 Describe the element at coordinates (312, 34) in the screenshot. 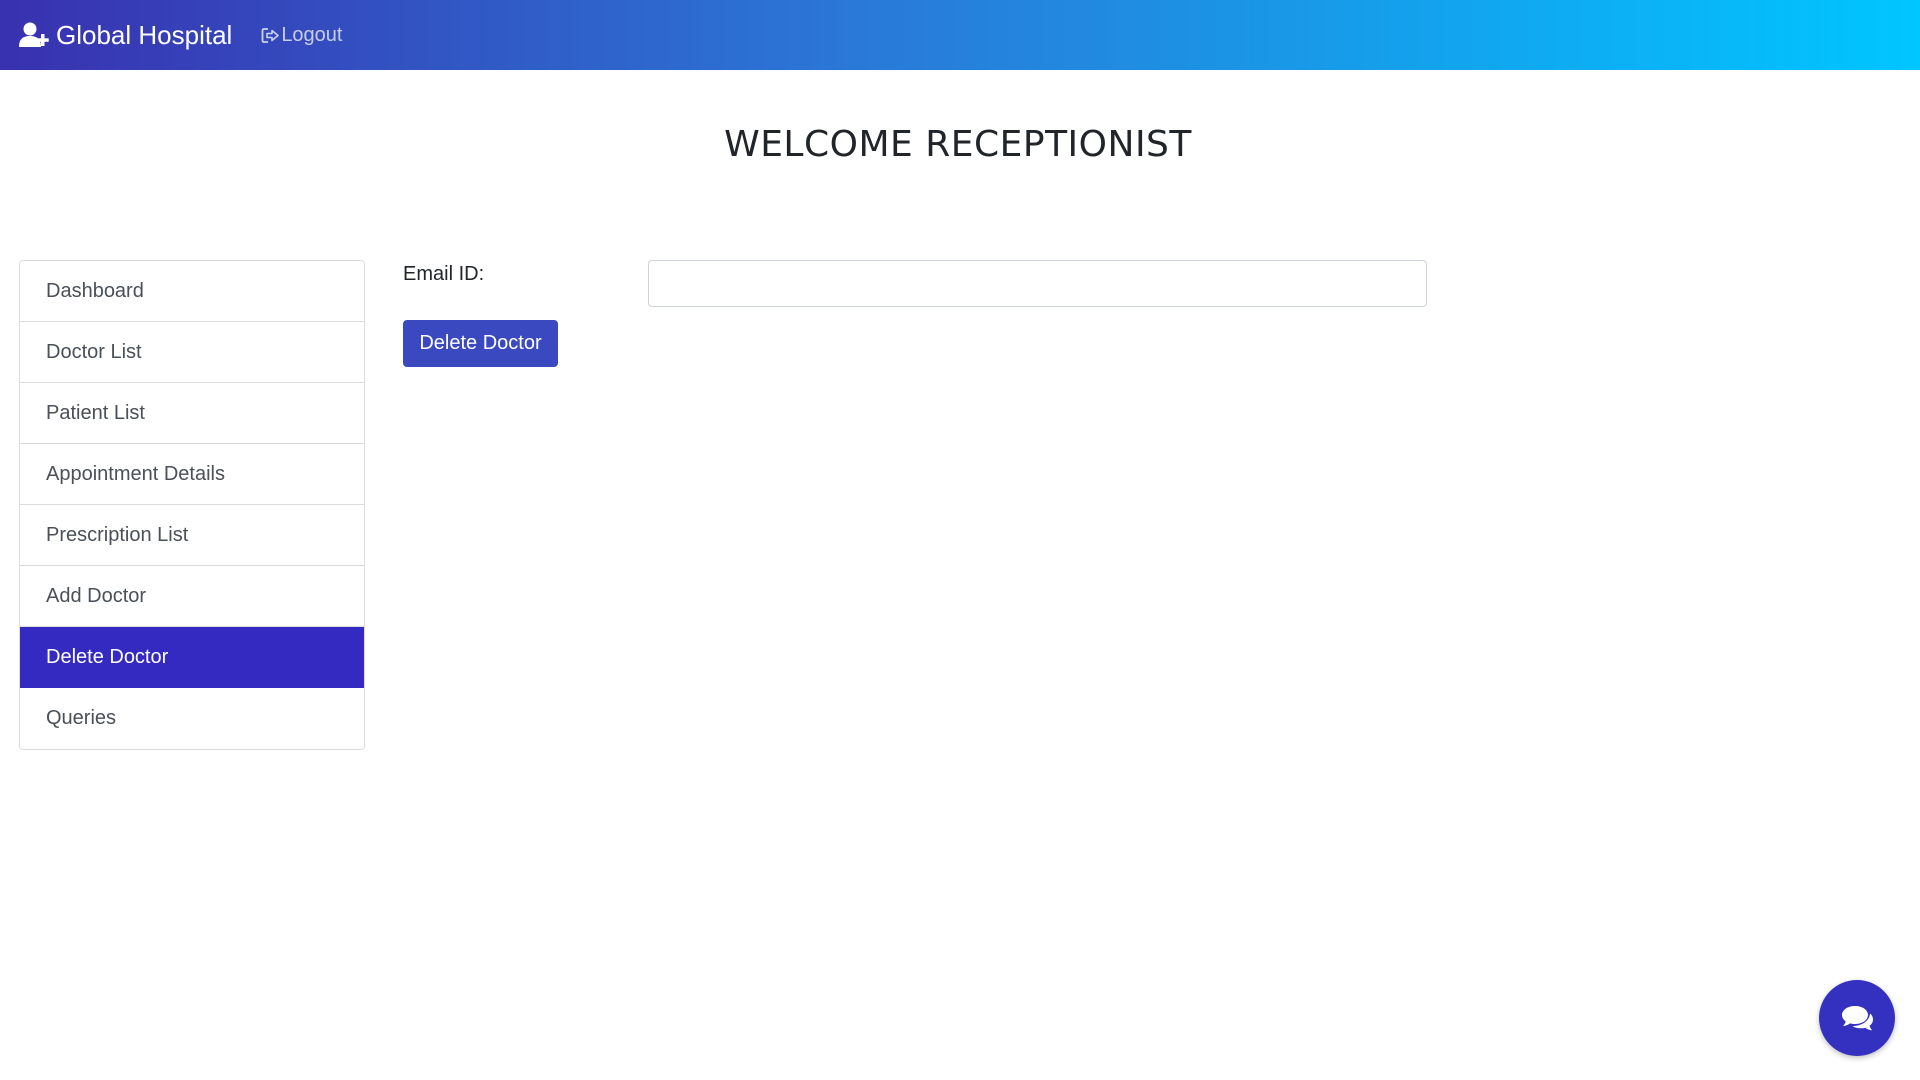

I see `logout-label: Logout` at that location.